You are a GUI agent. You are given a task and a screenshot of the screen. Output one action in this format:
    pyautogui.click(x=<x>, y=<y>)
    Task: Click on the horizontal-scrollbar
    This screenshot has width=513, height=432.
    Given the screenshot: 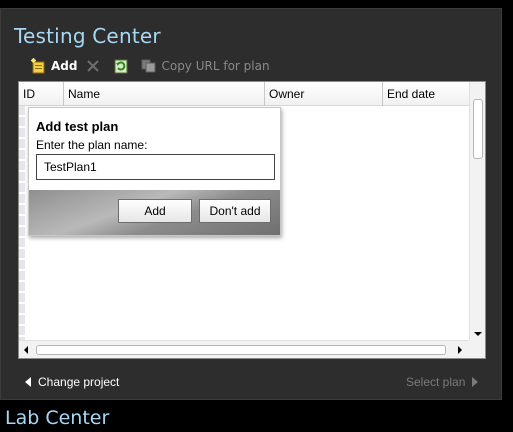 What is the action you would take?
    pyautogui.click(x=244, y=349)
    